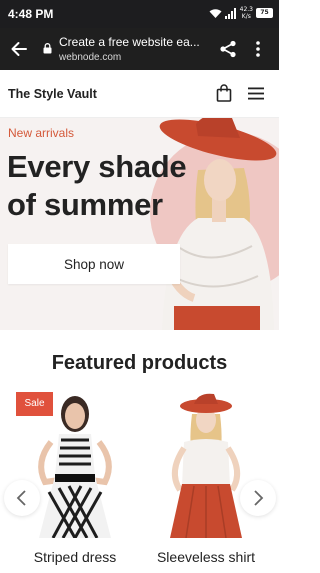  I want to click on status-bar: 4:48 PM 42.3 K/s 75, so click(139, 14).